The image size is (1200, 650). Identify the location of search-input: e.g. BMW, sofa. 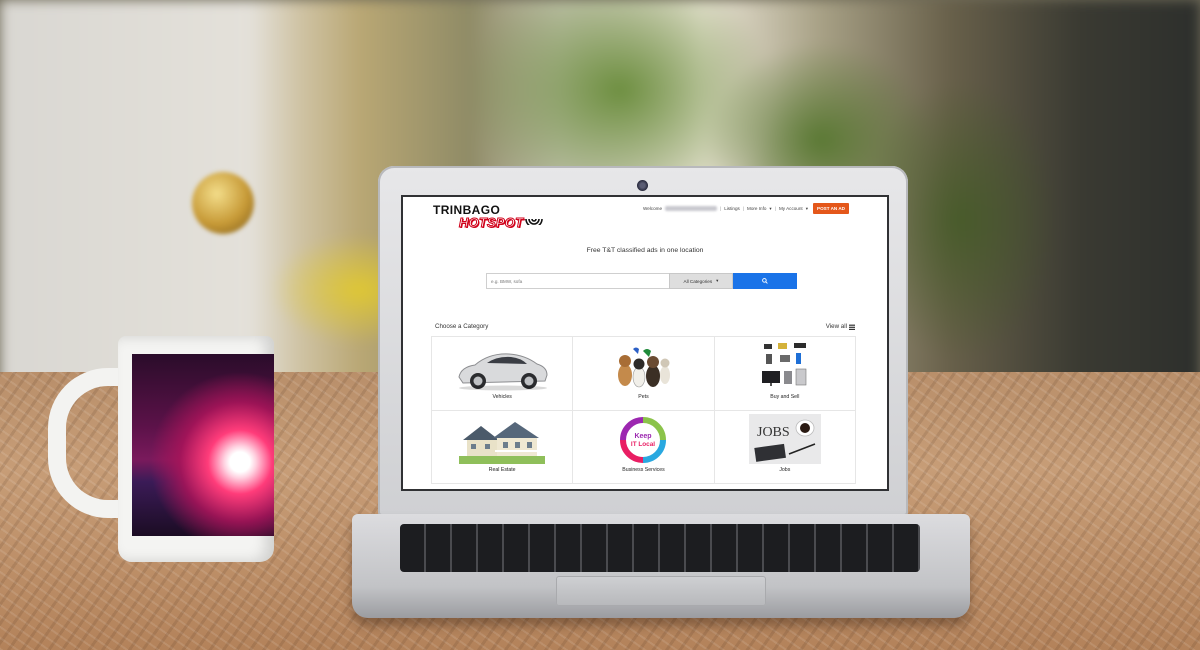
(577, 281).